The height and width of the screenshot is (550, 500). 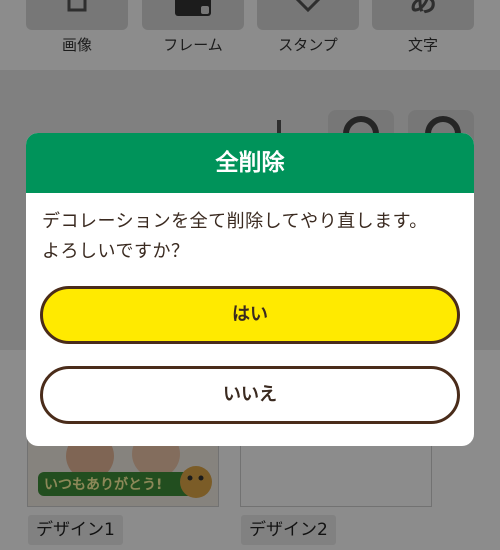 I want to click on dialog-message-line-2: よろしいですか？, so click(x=116, y=251).